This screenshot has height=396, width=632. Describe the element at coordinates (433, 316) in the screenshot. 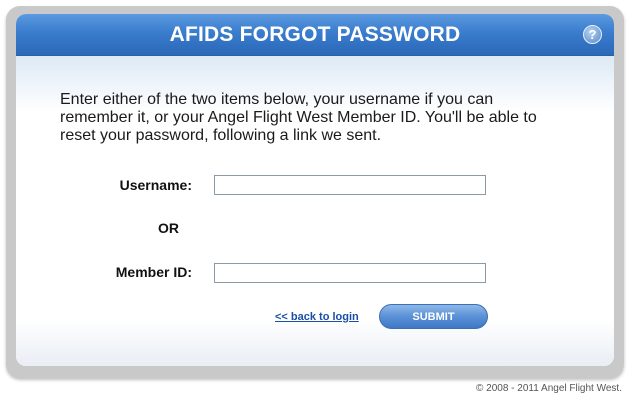

I see `submit-button: SUBMIT` at that location.